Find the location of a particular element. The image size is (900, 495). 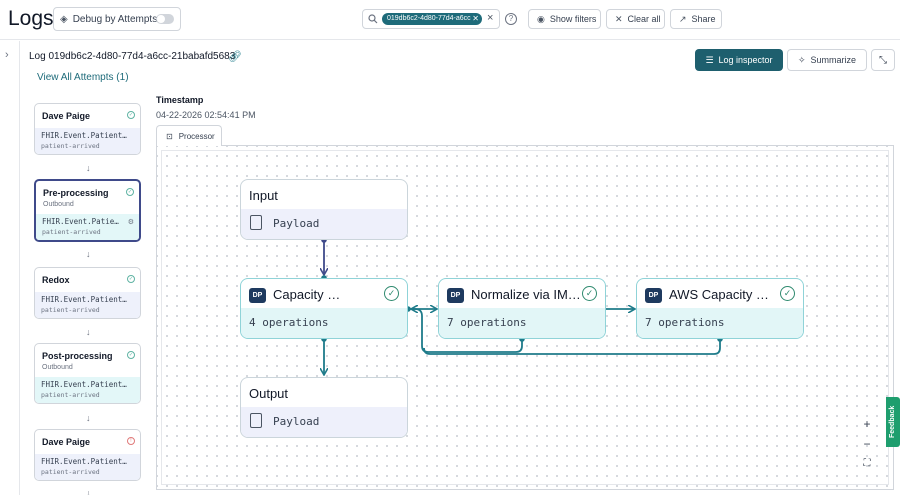

show-filters-button: ◉ Show filters is located at coordinates (564, 19).